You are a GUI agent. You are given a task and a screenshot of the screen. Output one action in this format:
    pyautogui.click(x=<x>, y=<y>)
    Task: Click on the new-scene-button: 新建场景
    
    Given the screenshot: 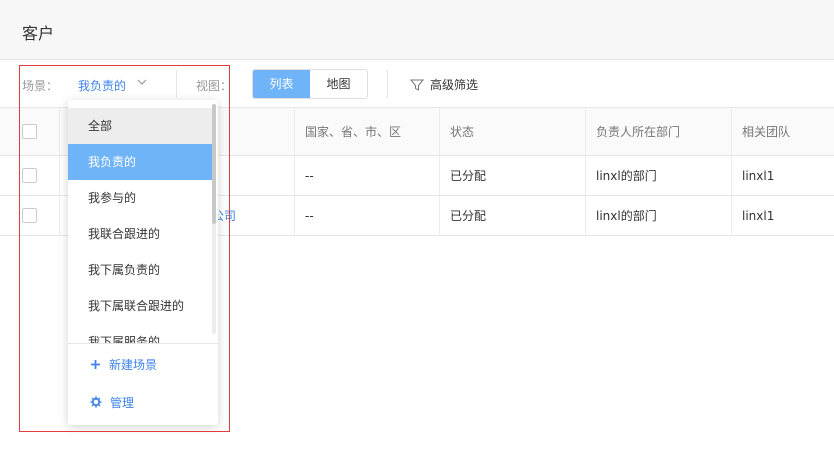 What is the action you would take?
    pyautogui.click(x=143, y=364)
    